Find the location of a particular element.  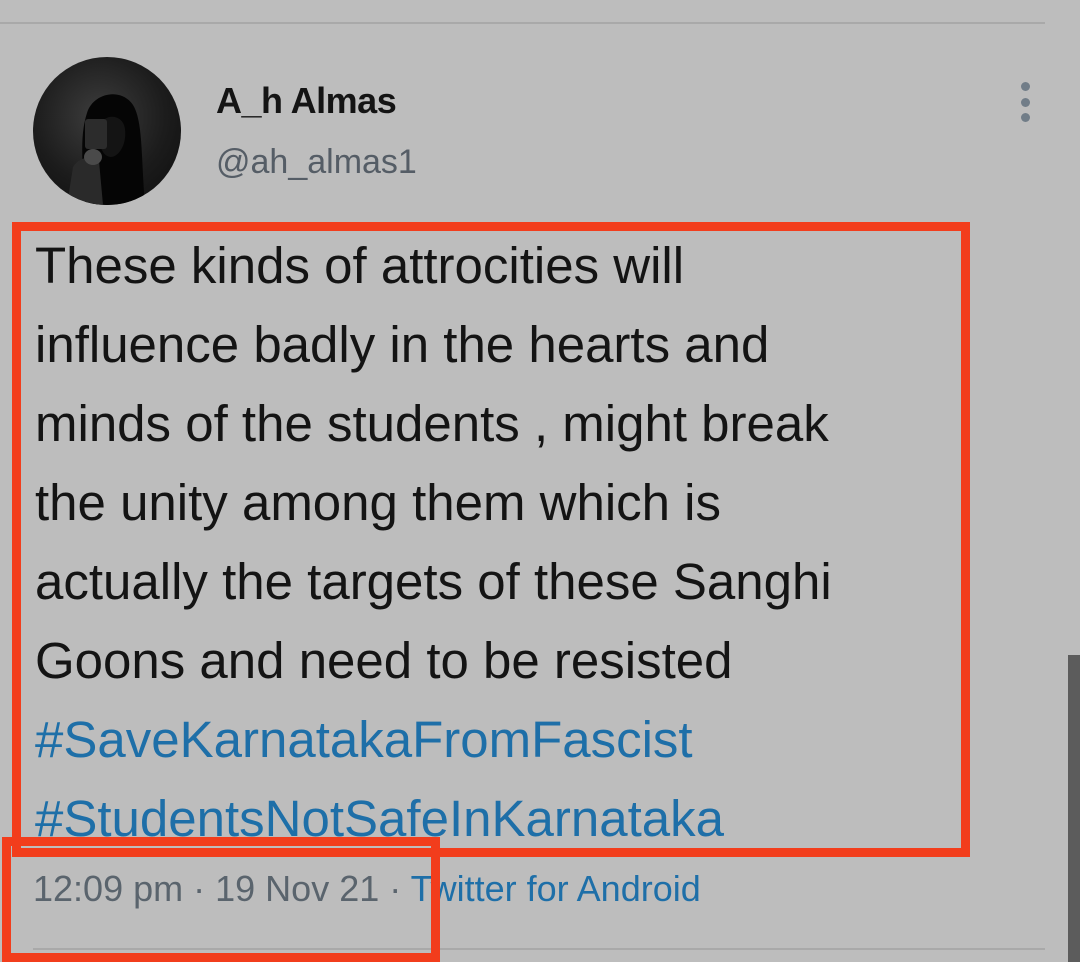

tweet-date: 19 Nov 21 is located at coordinates (297, 888).